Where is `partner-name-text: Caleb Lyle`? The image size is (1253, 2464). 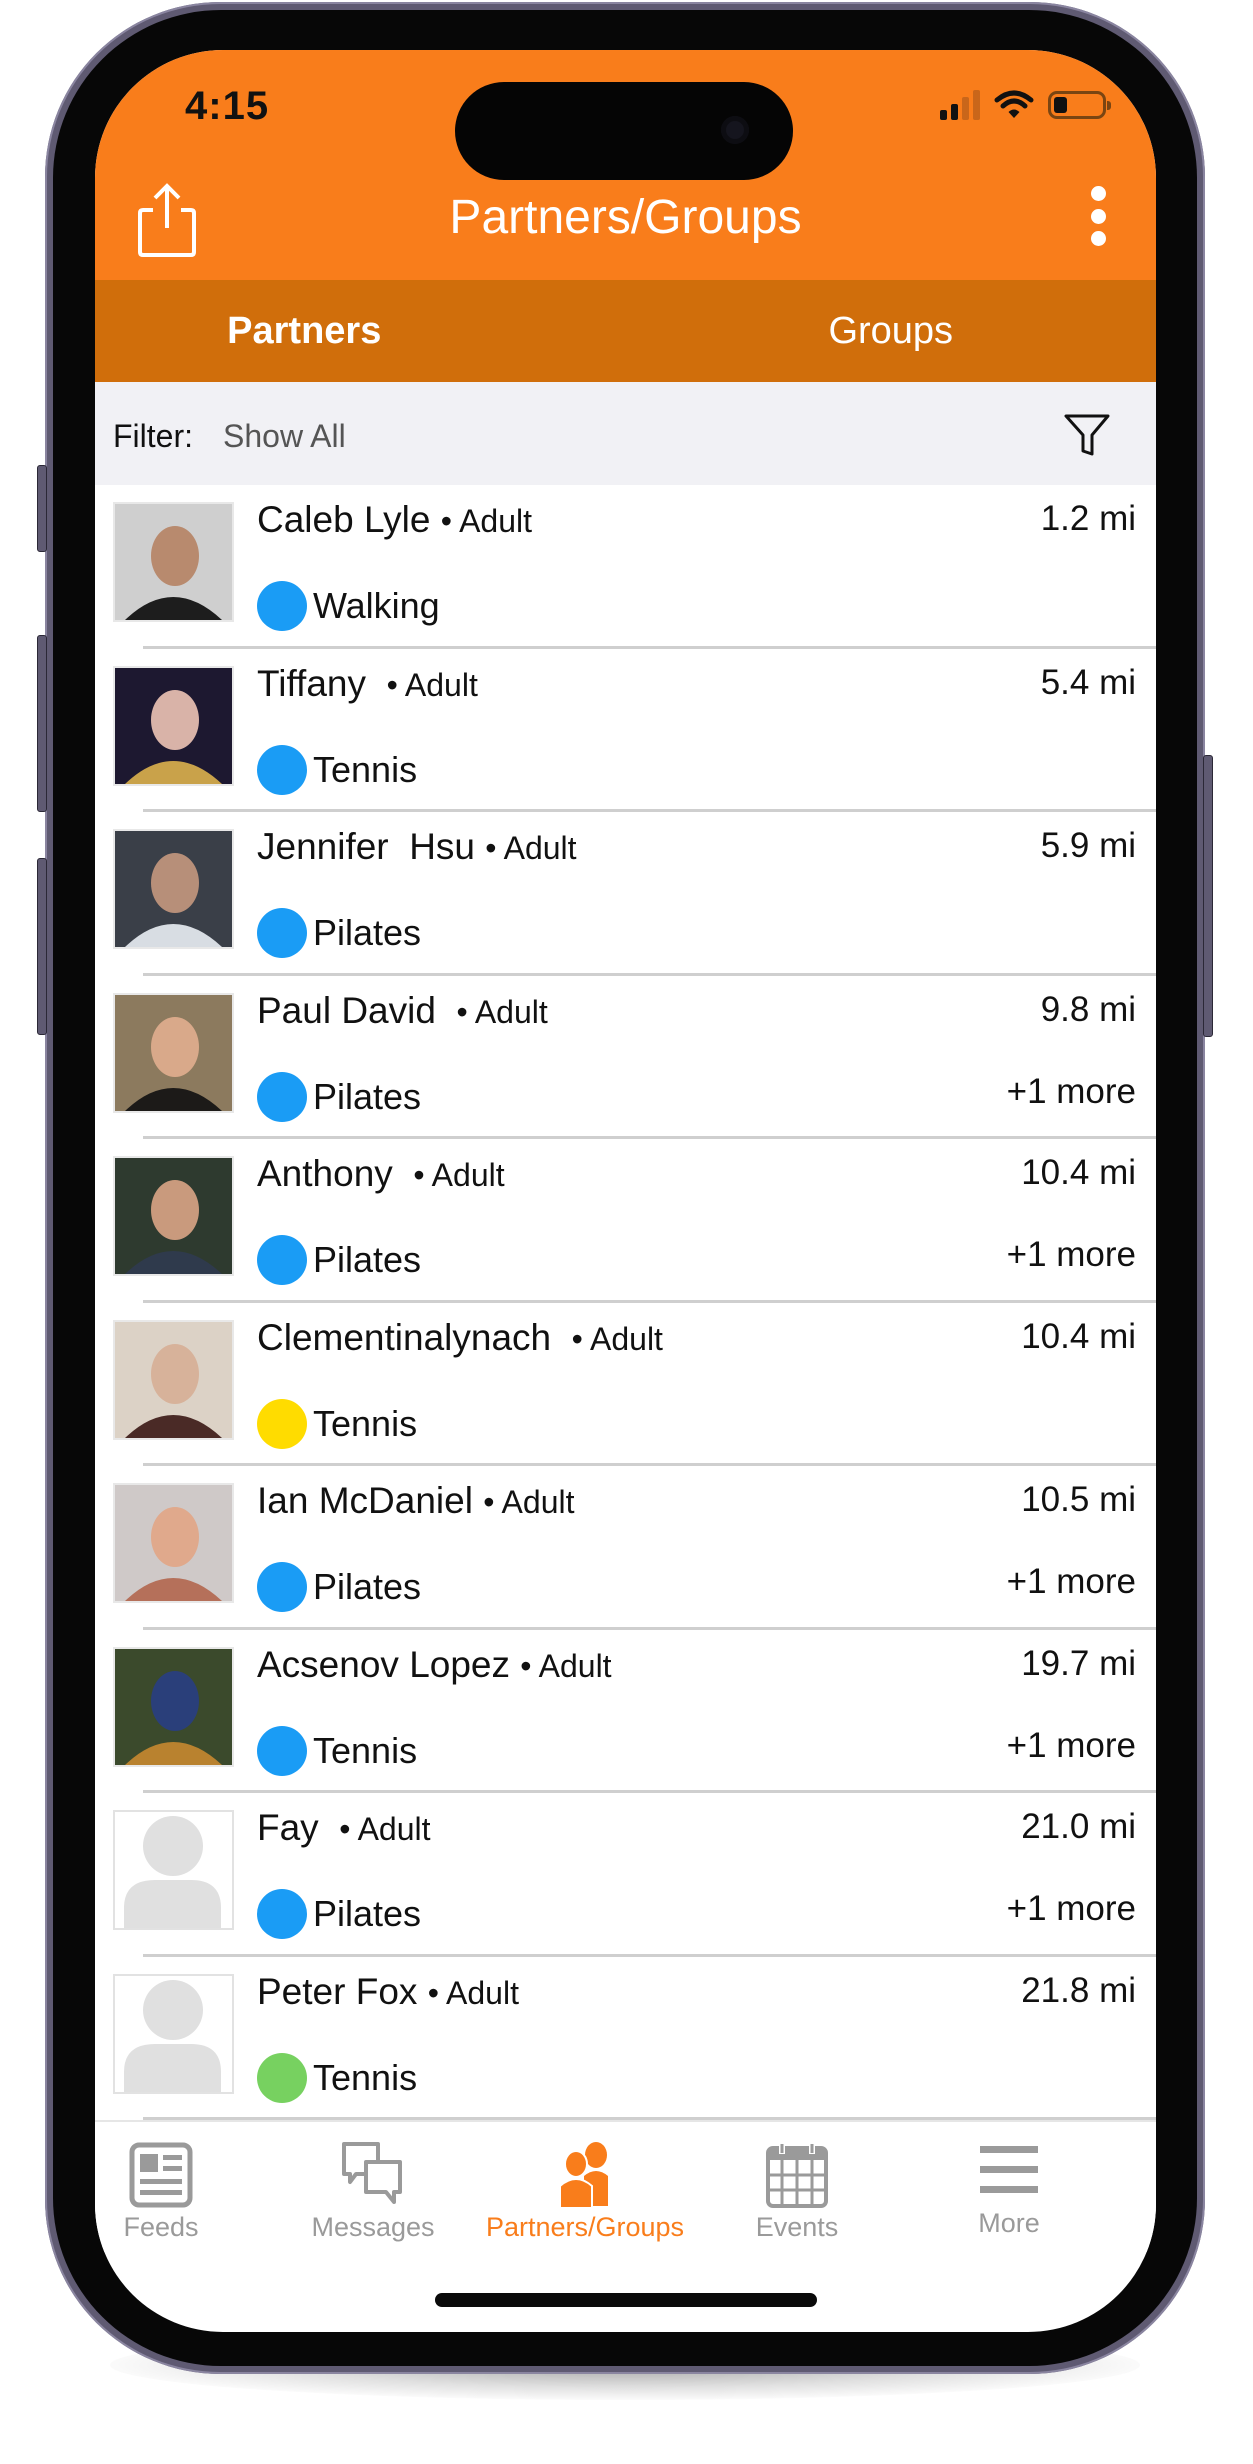
partner-name-text: Caleb Lyle is located at coordinates (344, 519).